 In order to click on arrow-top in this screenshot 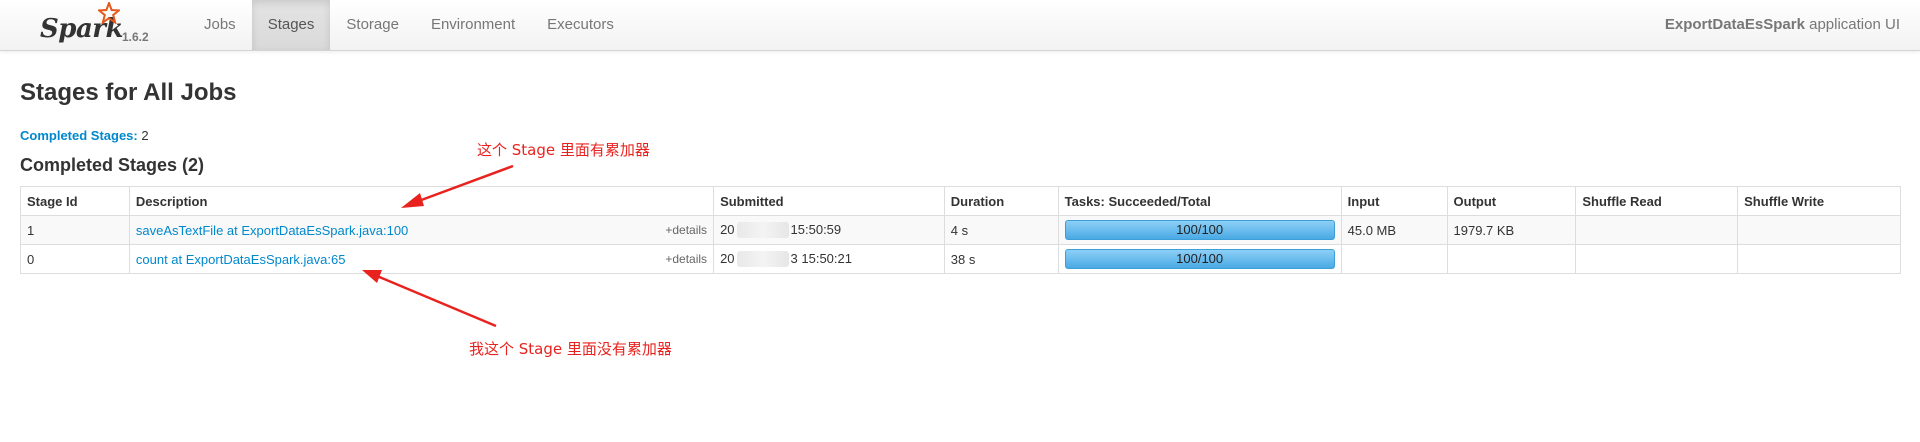, I will do `click(457, 186)`.